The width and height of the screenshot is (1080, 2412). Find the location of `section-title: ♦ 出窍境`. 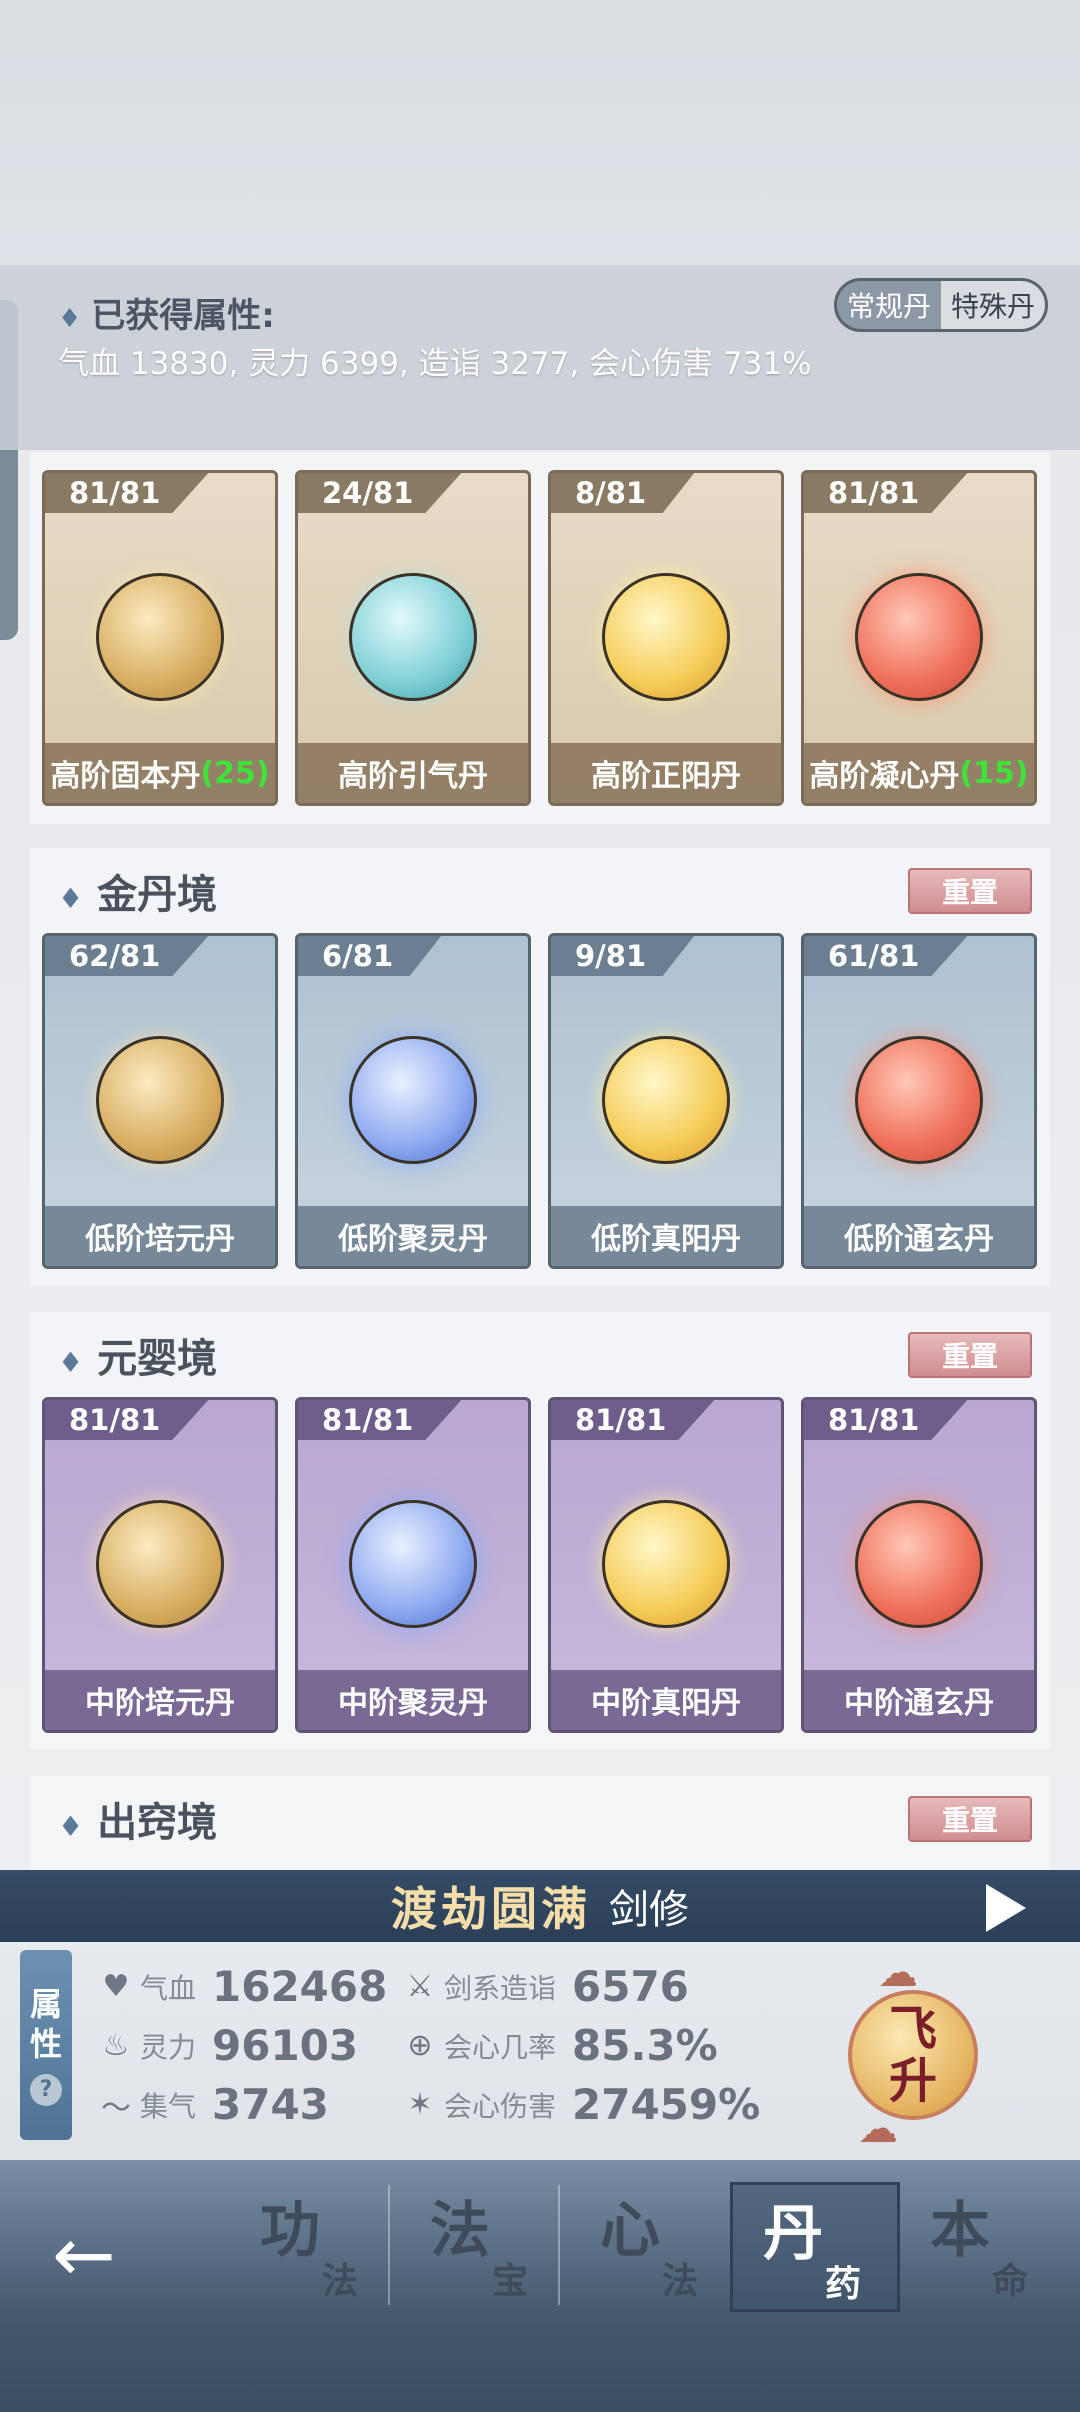

section-title: ♦ 出窍境 is located at coordinates (137, 1819).